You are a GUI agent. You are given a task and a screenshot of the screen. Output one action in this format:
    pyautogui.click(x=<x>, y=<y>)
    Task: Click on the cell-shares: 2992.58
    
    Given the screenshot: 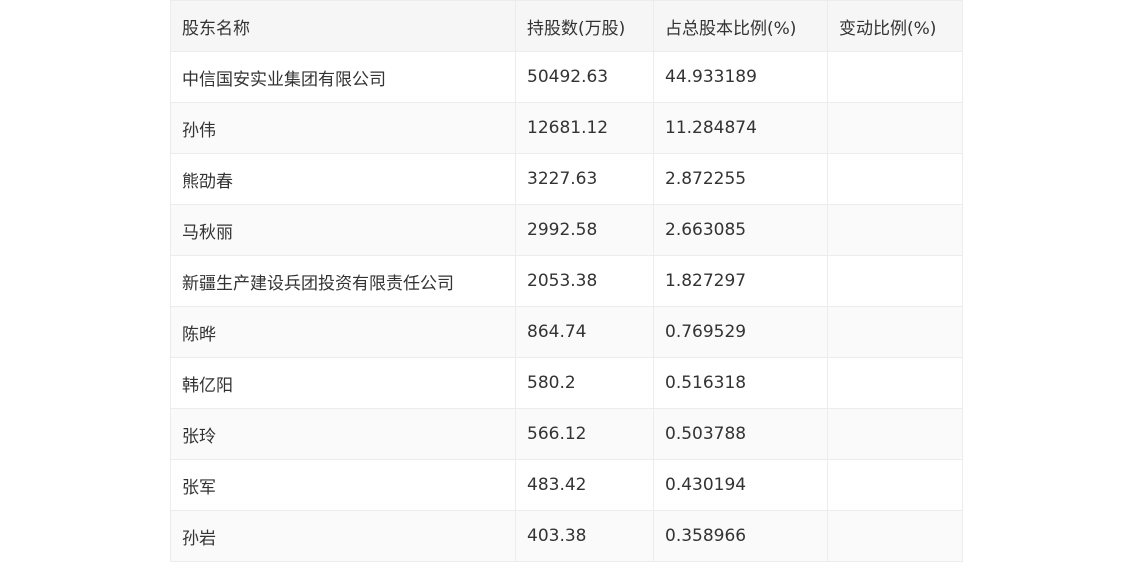 What is the action you would take?
    pyautogui.click(x=584, y=230)
    